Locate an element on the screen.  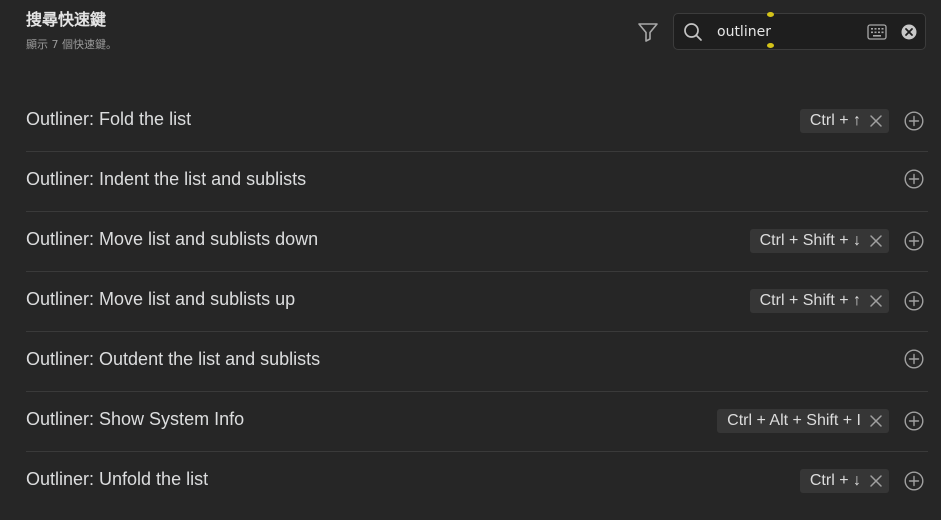
search-icon is located at coordinates (693, 32).